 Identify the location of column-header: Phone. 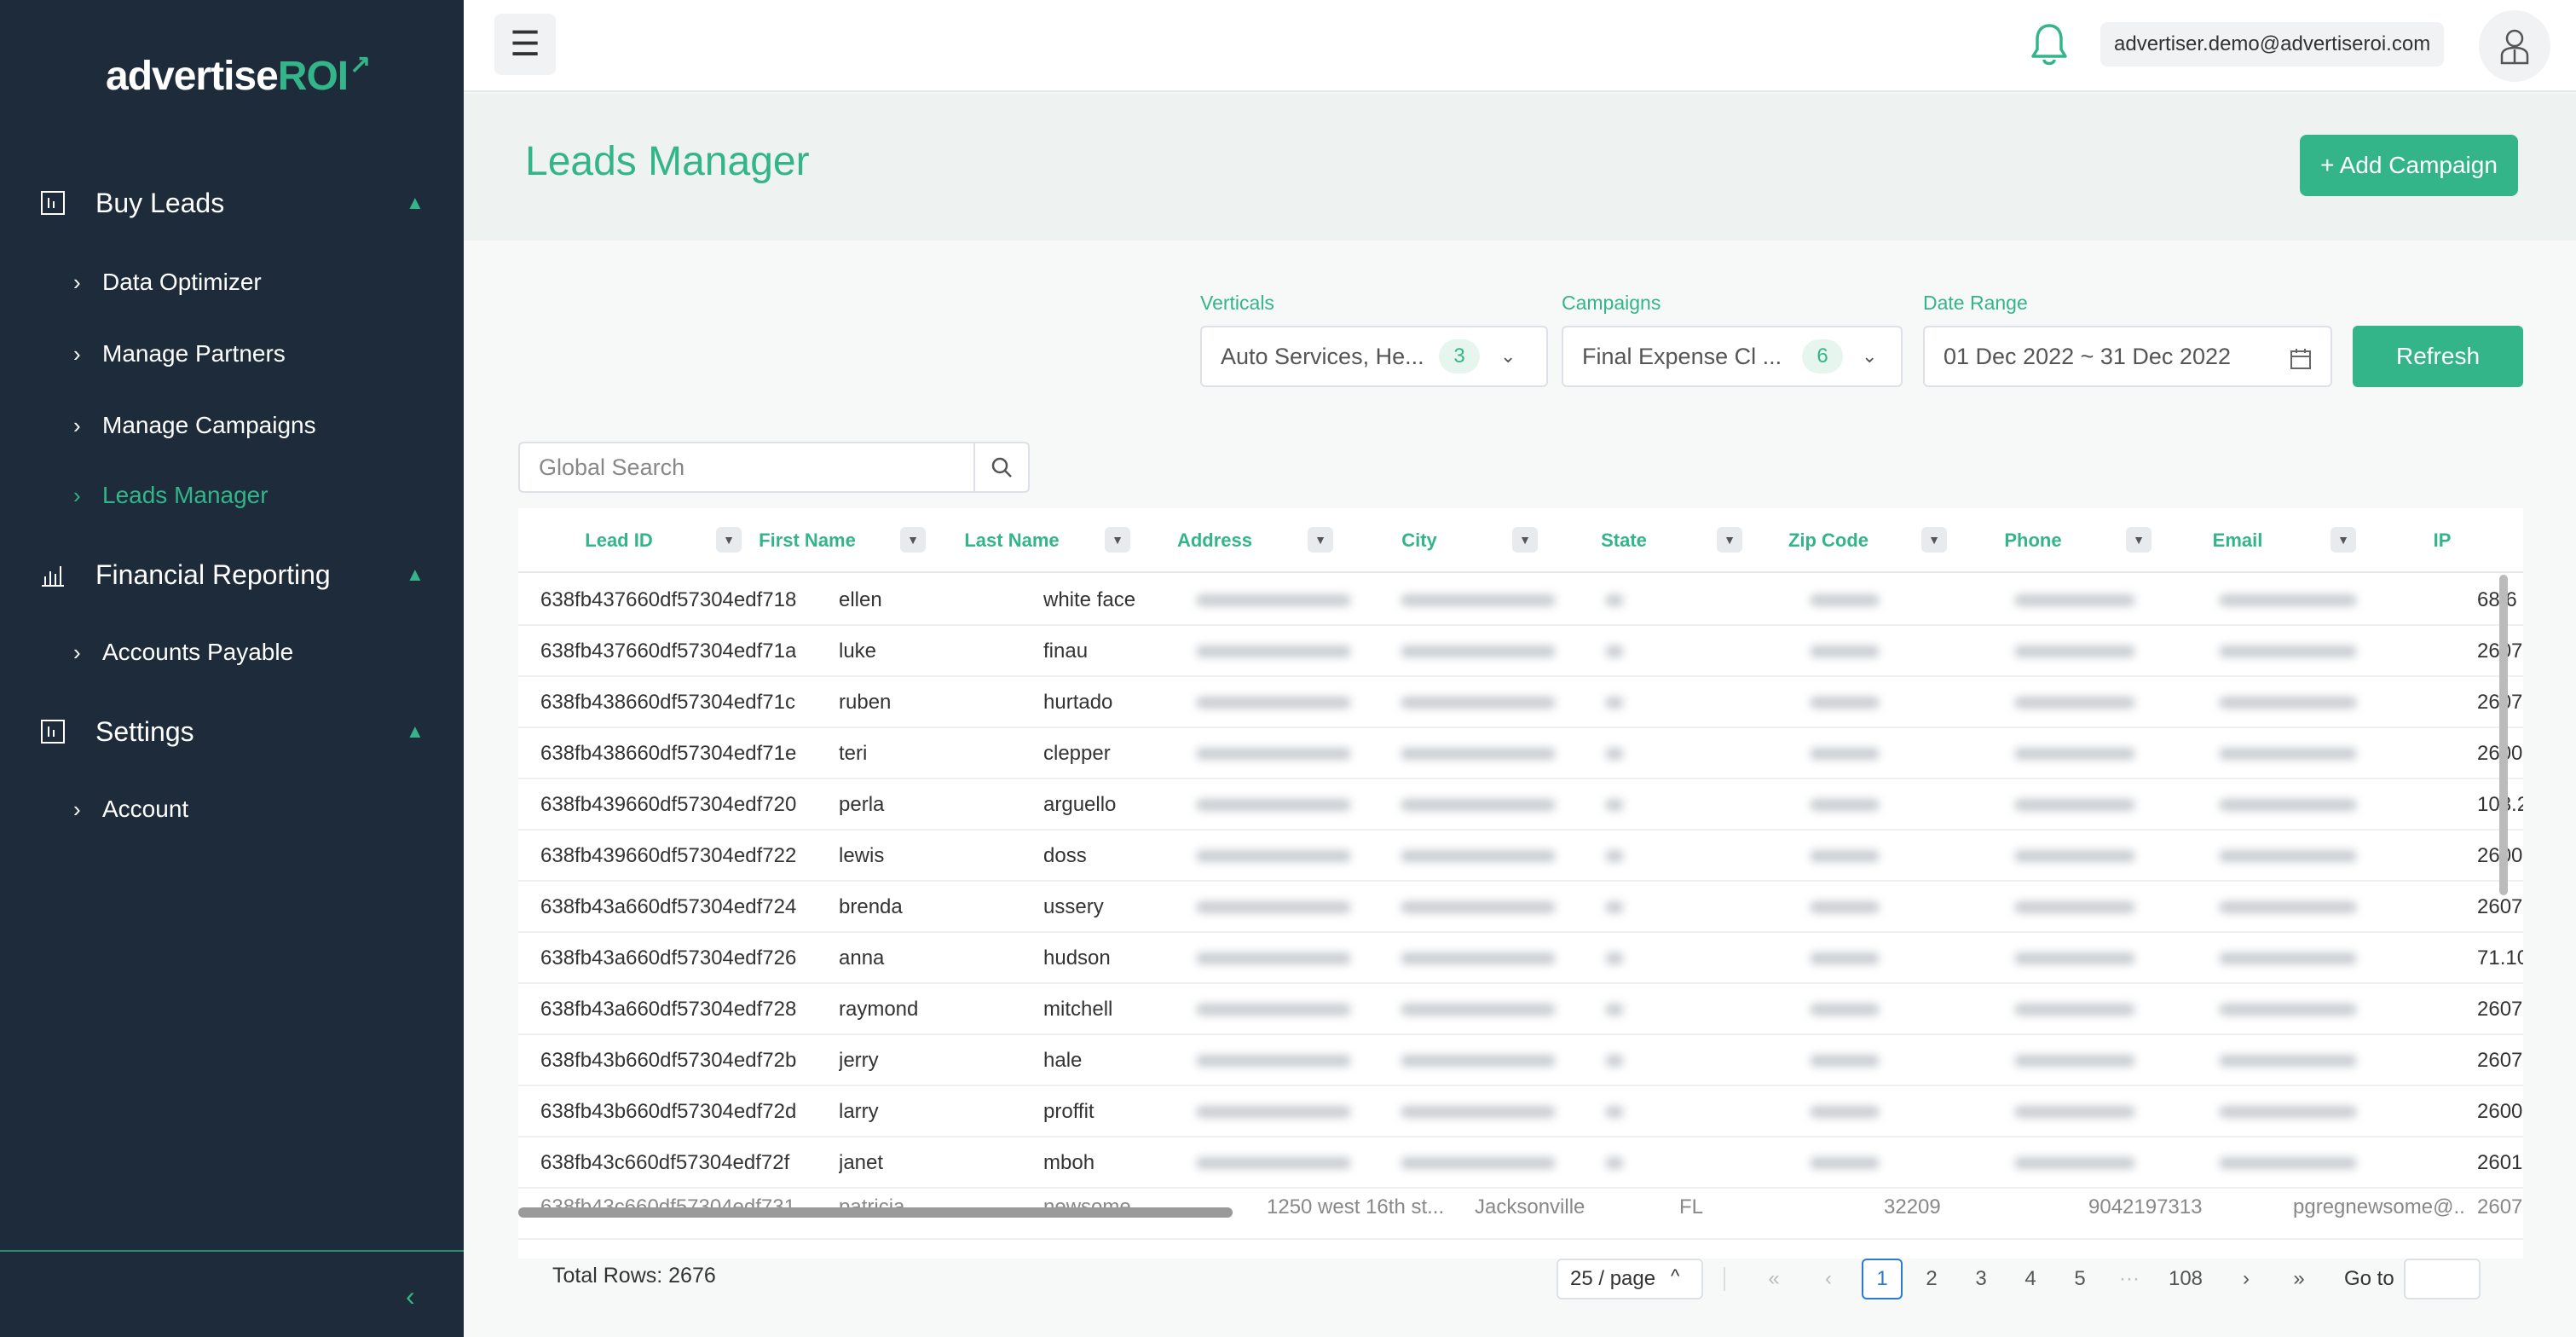
(2033, 540).